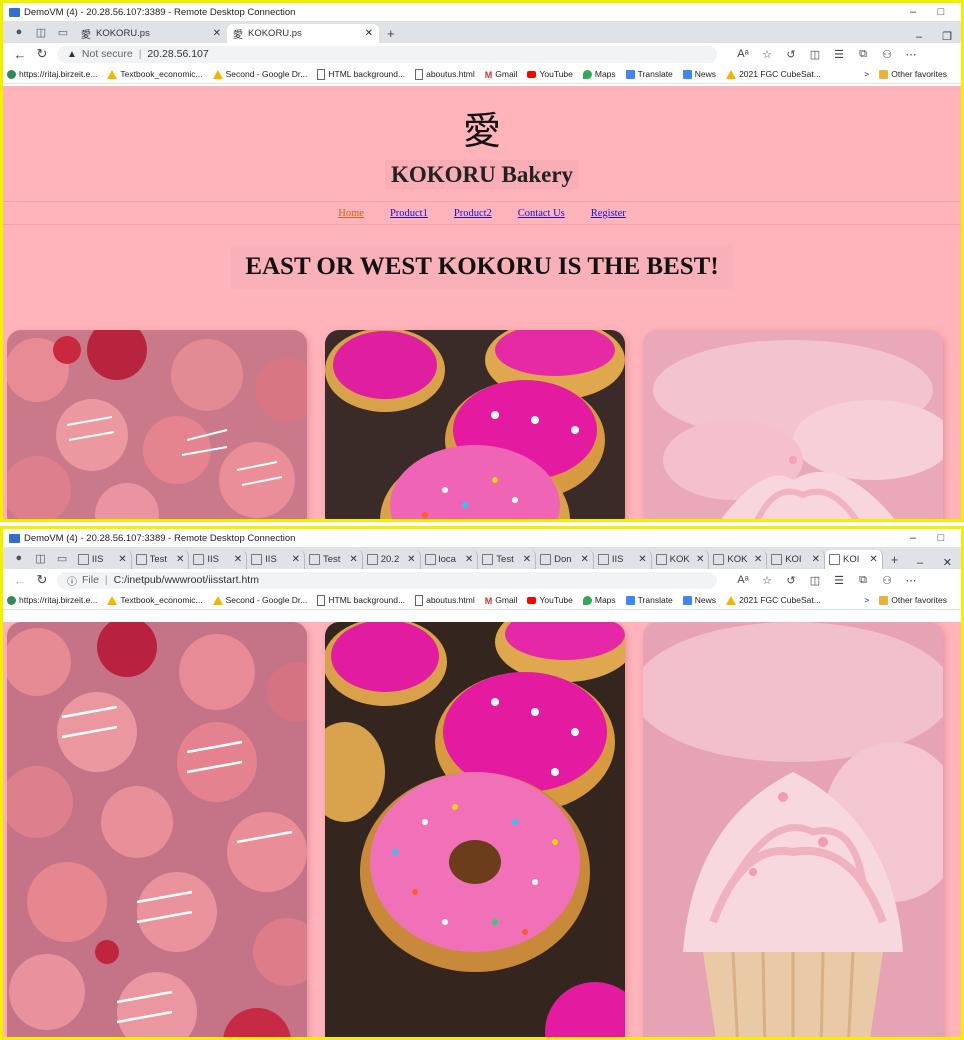 The height and width of the screenshot is (1040, 964). Describe the element at coordinates (608, 213) in the screenshot. I see `nav-link-register: Register` at that location.